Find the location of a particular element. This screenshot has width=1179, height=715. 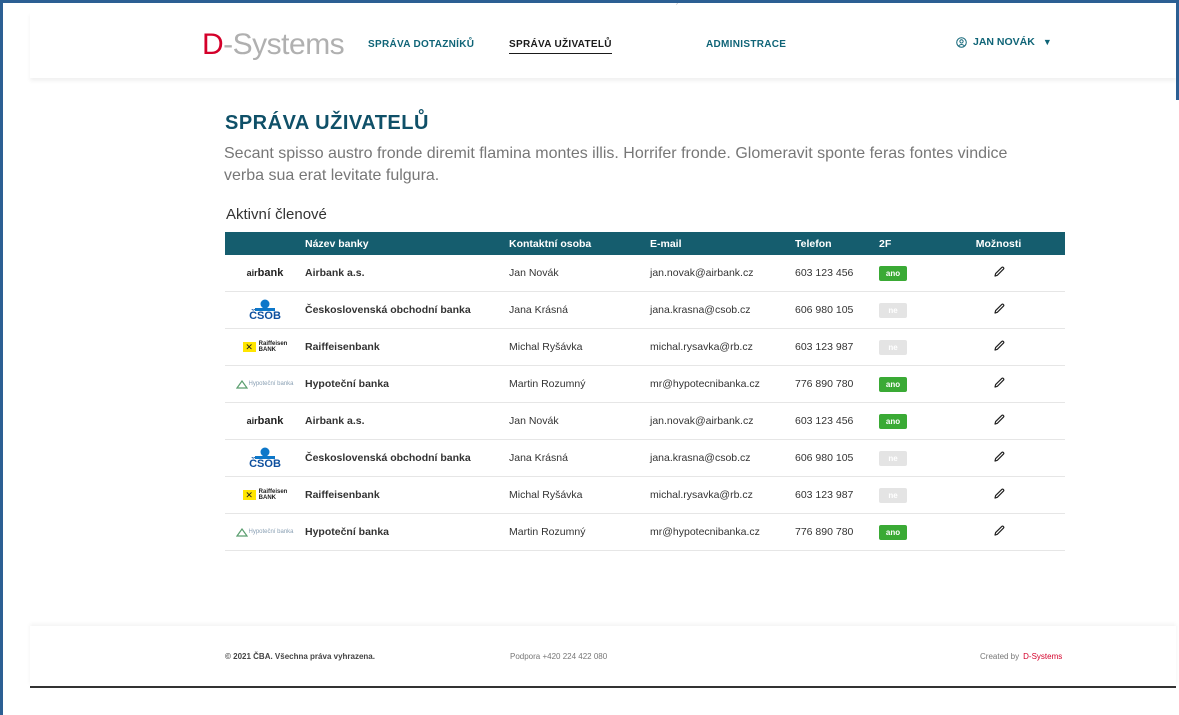

column-header-logo is located at coordinates (265, 243).